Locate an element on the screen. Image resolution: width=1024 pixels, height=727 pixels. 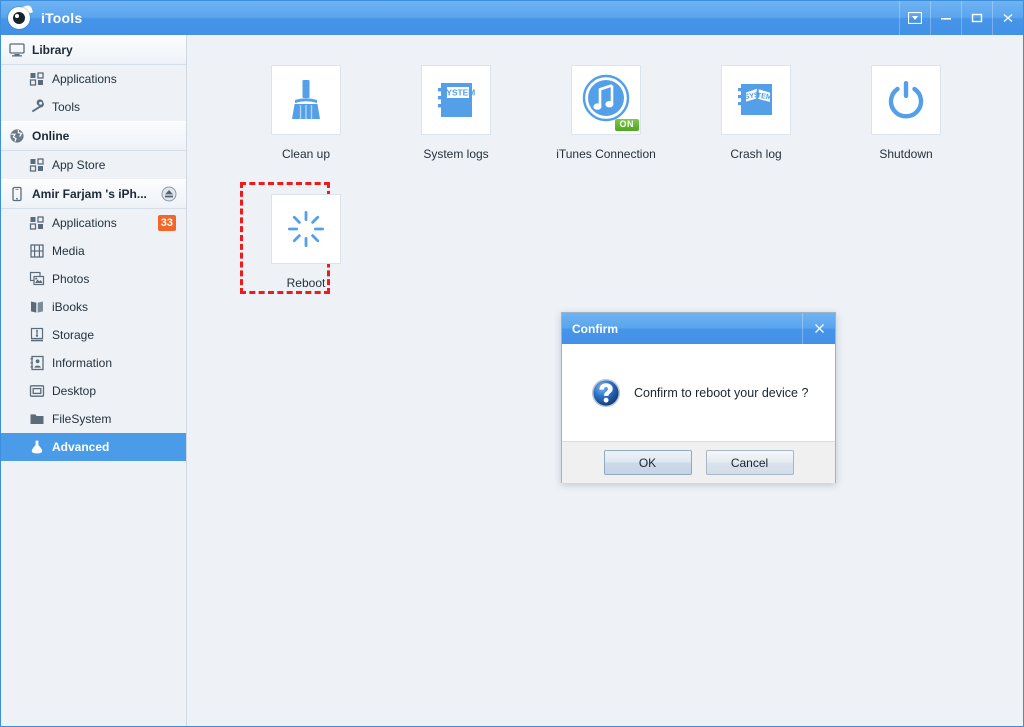
photos-icon is located at coordinates (37, 278).